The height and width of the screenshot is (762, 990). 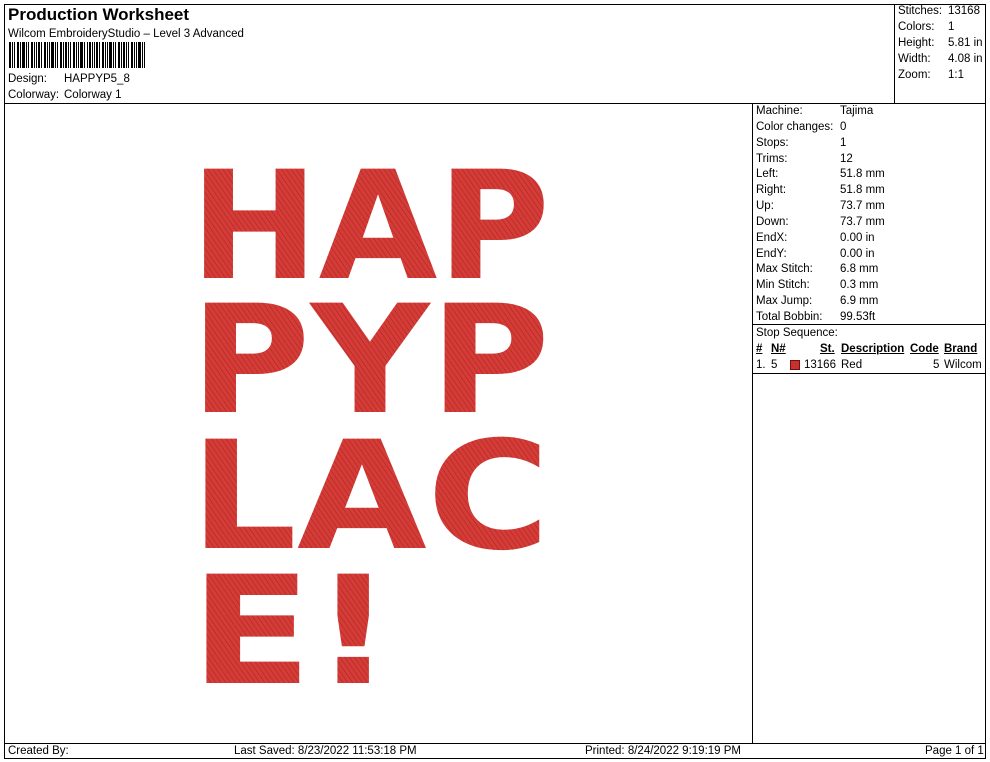 What do you see at coordinates (495, 743) in the screenshot?
I see `footer-divider` at bounding box center [495, 743].